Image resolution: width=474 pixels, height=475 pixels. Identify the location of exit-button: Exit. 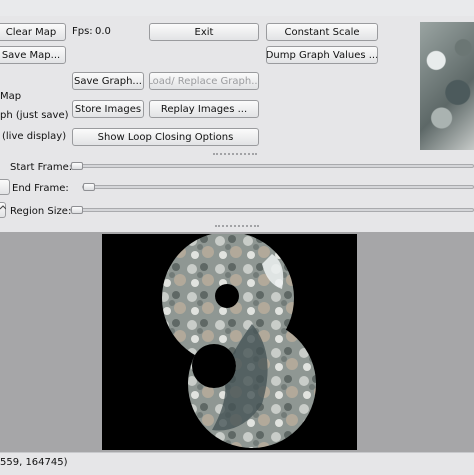
(204, 32).